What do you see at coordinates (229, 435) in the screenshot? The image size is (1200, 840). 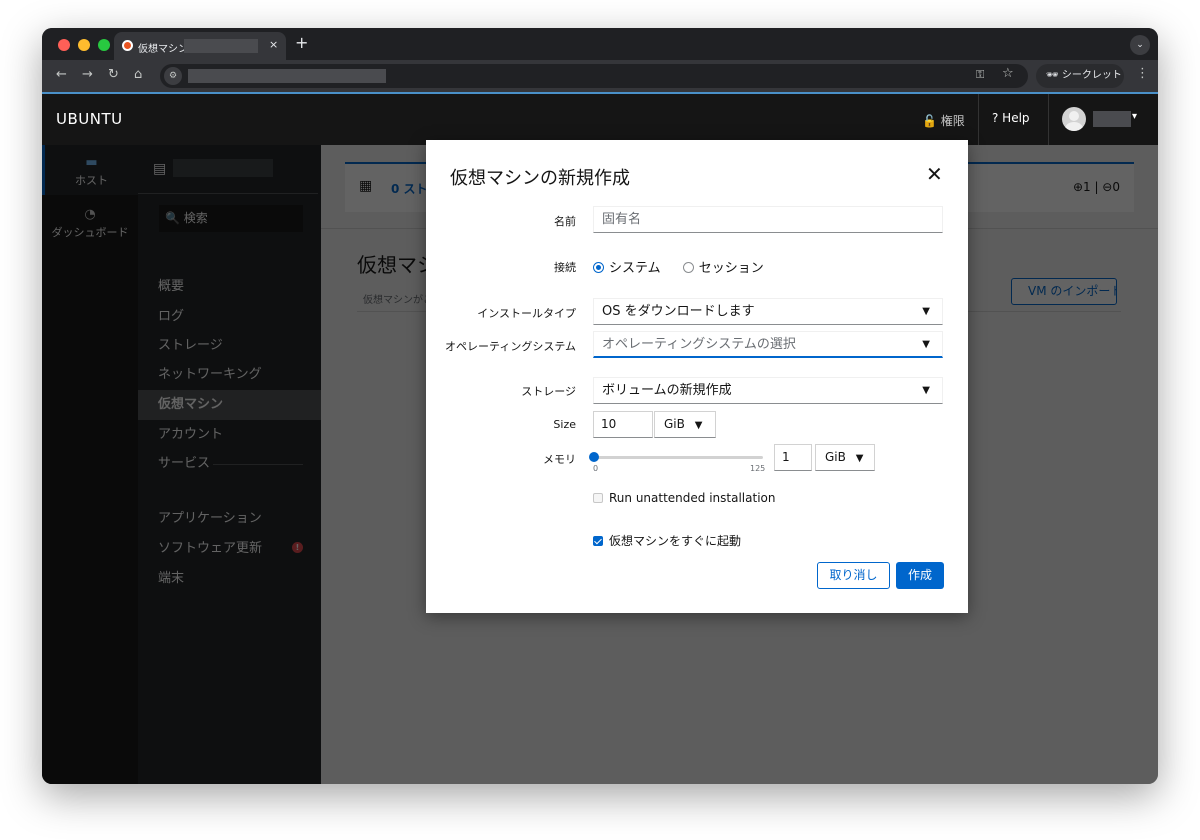 I see `sidebar-item-accounts: アカウント` at bounding box center [229, 435].